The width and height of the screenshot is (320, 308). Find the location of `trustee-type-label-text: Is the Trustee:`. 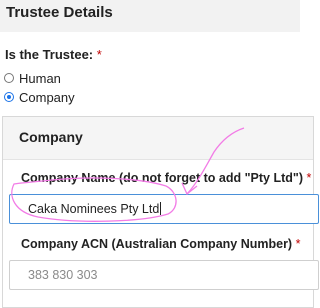

trustee-type-label-text: Is the Trustee: is located at coordinates (49, 54).